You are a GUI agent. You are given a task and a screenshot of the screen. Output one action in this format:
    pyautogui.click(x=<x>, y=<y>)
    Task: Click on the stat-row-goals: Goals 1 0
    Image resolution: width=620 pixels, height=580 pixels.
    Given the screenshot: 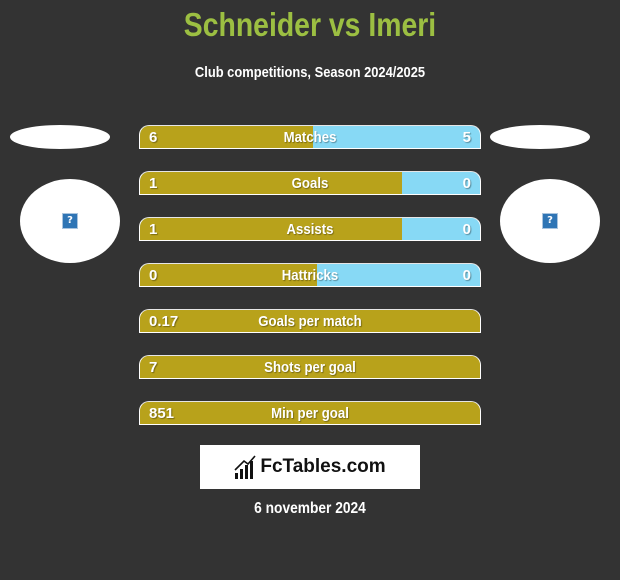 What is the action you would take?
    pyautogui.click(x=310, y=183)
    